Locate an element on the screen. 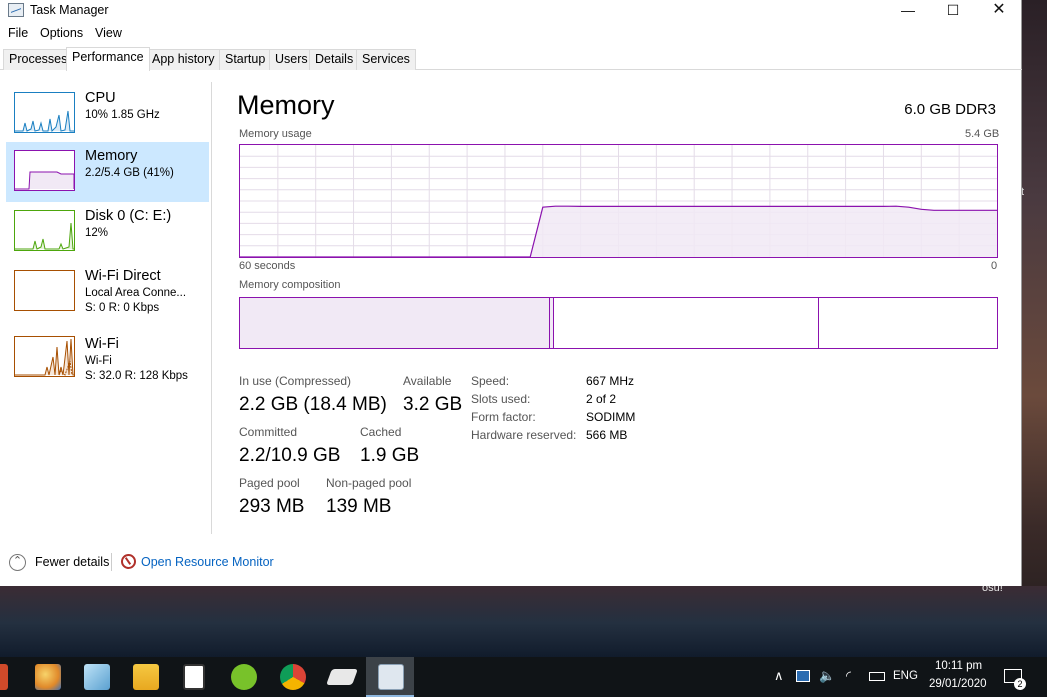 This screenshot has height=697, width=1047. page-title: Memory is located at coordinates (286, 105).